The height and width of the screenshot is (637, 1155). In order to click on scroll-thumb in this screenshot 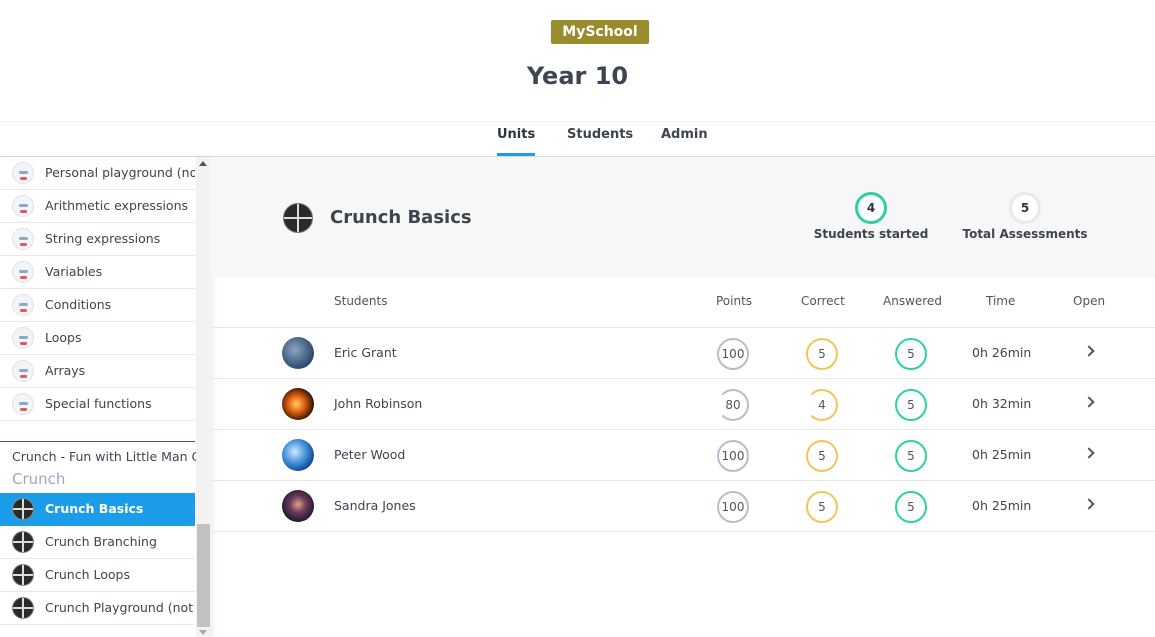, I will do `click(203, 575)`.